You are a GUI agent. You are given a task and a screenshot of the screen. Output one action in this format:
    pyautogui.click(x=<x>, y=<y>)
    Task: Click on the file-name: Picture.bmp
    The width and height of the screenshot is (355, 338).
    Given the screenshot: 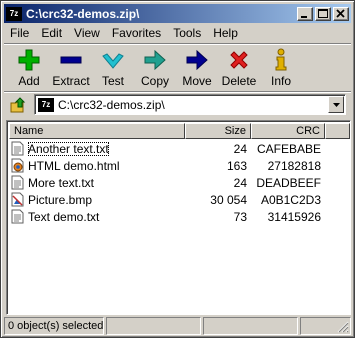 What is the action you would take?
    pyautogui.click(x=60, y=199)
    